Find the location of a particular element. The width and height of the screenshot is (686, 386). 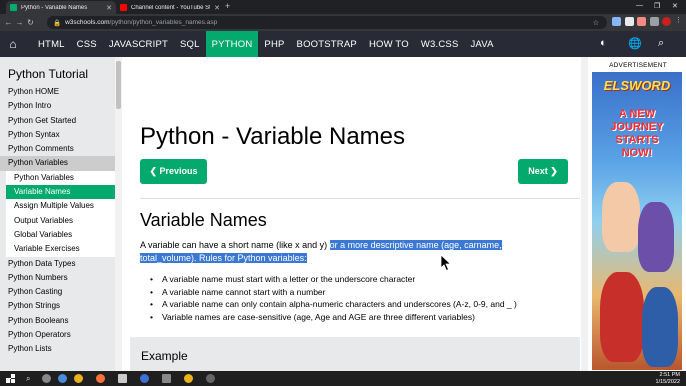

close-window-icon: ✕ is located at coordinates (675, 6).